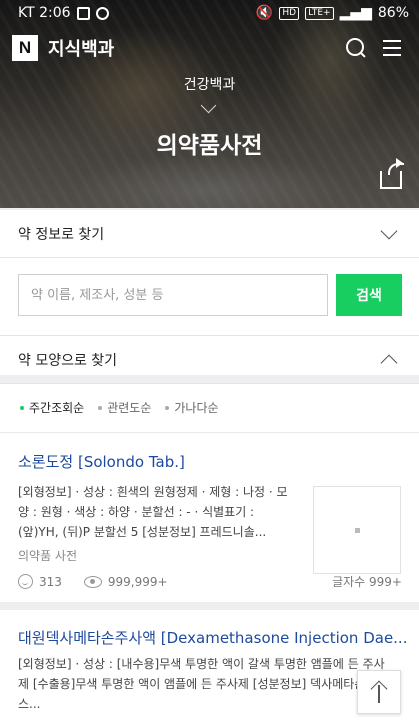  I want to click on result-title: 소론도정 [Solondo Tab.], so click(101, 461).